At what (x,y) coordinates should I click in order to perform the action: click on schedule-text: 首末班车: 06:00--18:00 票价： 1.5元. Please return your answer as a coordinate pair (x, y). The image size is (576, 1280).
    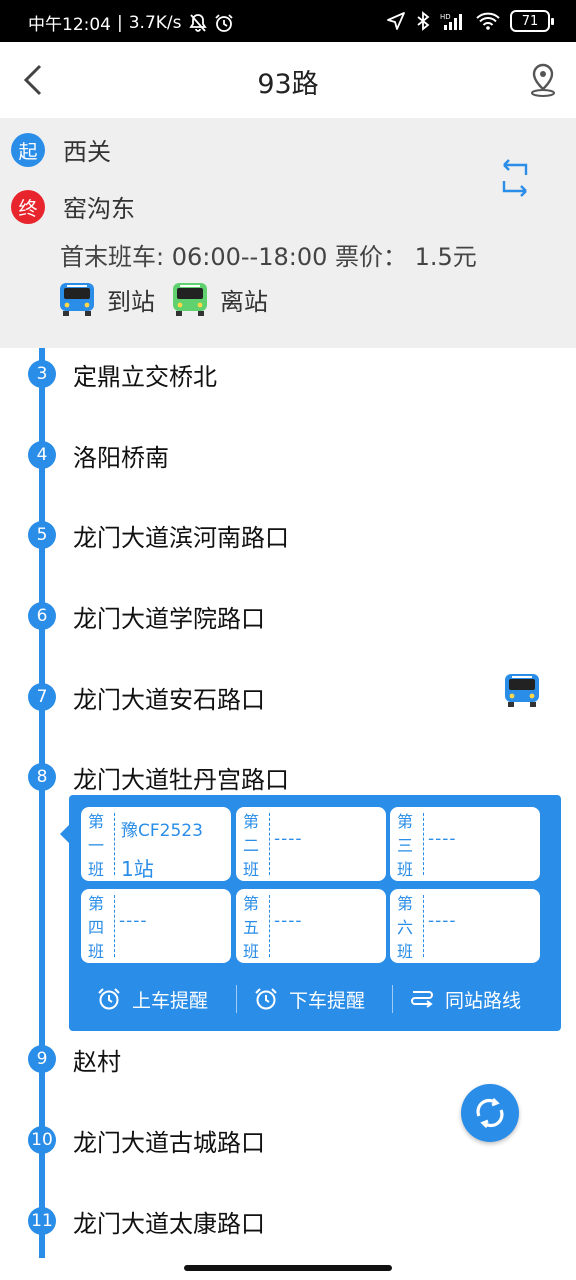
    Looking at the image, I should click on (268, 257).